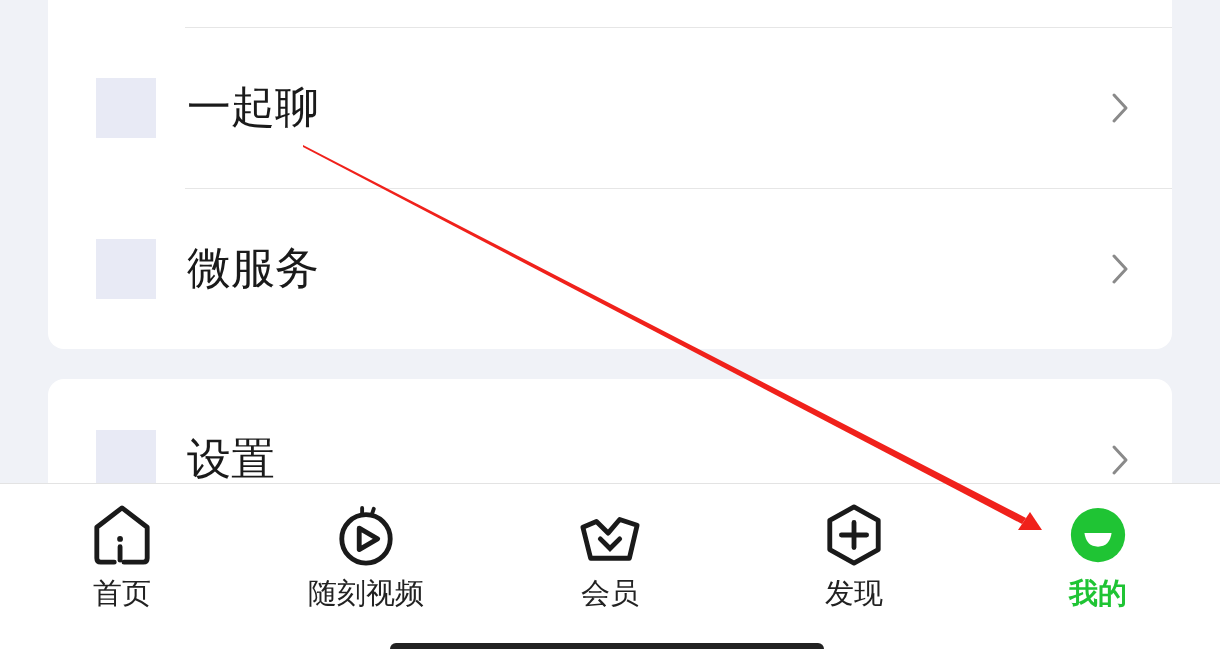 The height and width of the screenshot is (649, 1220). Describe the element at coordinates (231, 457) in the screenshot. I see `item-label: 设置` at that location.